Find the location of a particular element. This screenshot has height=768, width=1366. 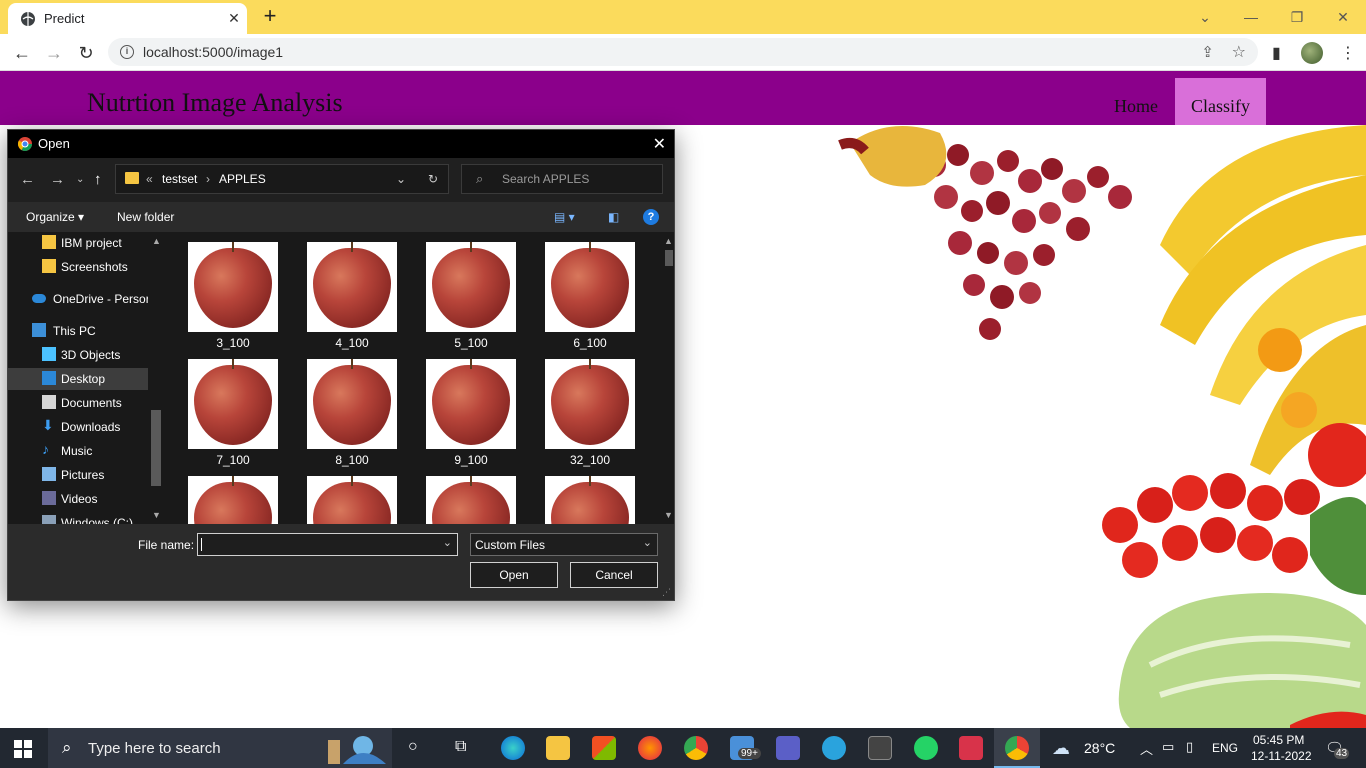

path-breadcrumb: « testset › APPLES ⌄ ↻ is located at coordinates (282, 179).